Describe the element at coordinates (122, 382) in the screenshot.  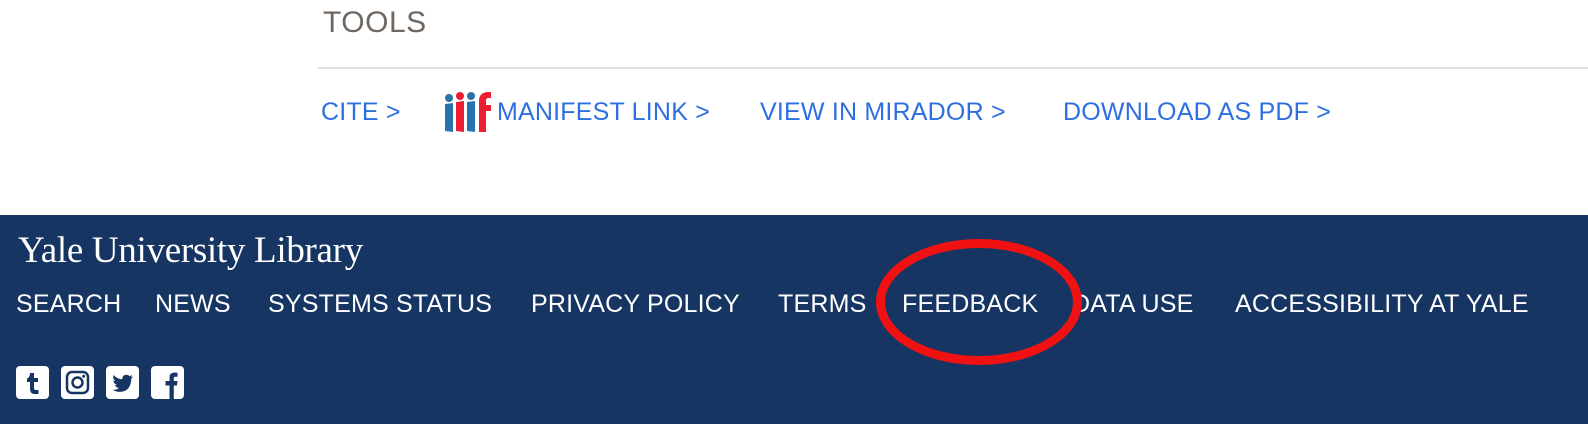
I see `twitter-icon` at that location.